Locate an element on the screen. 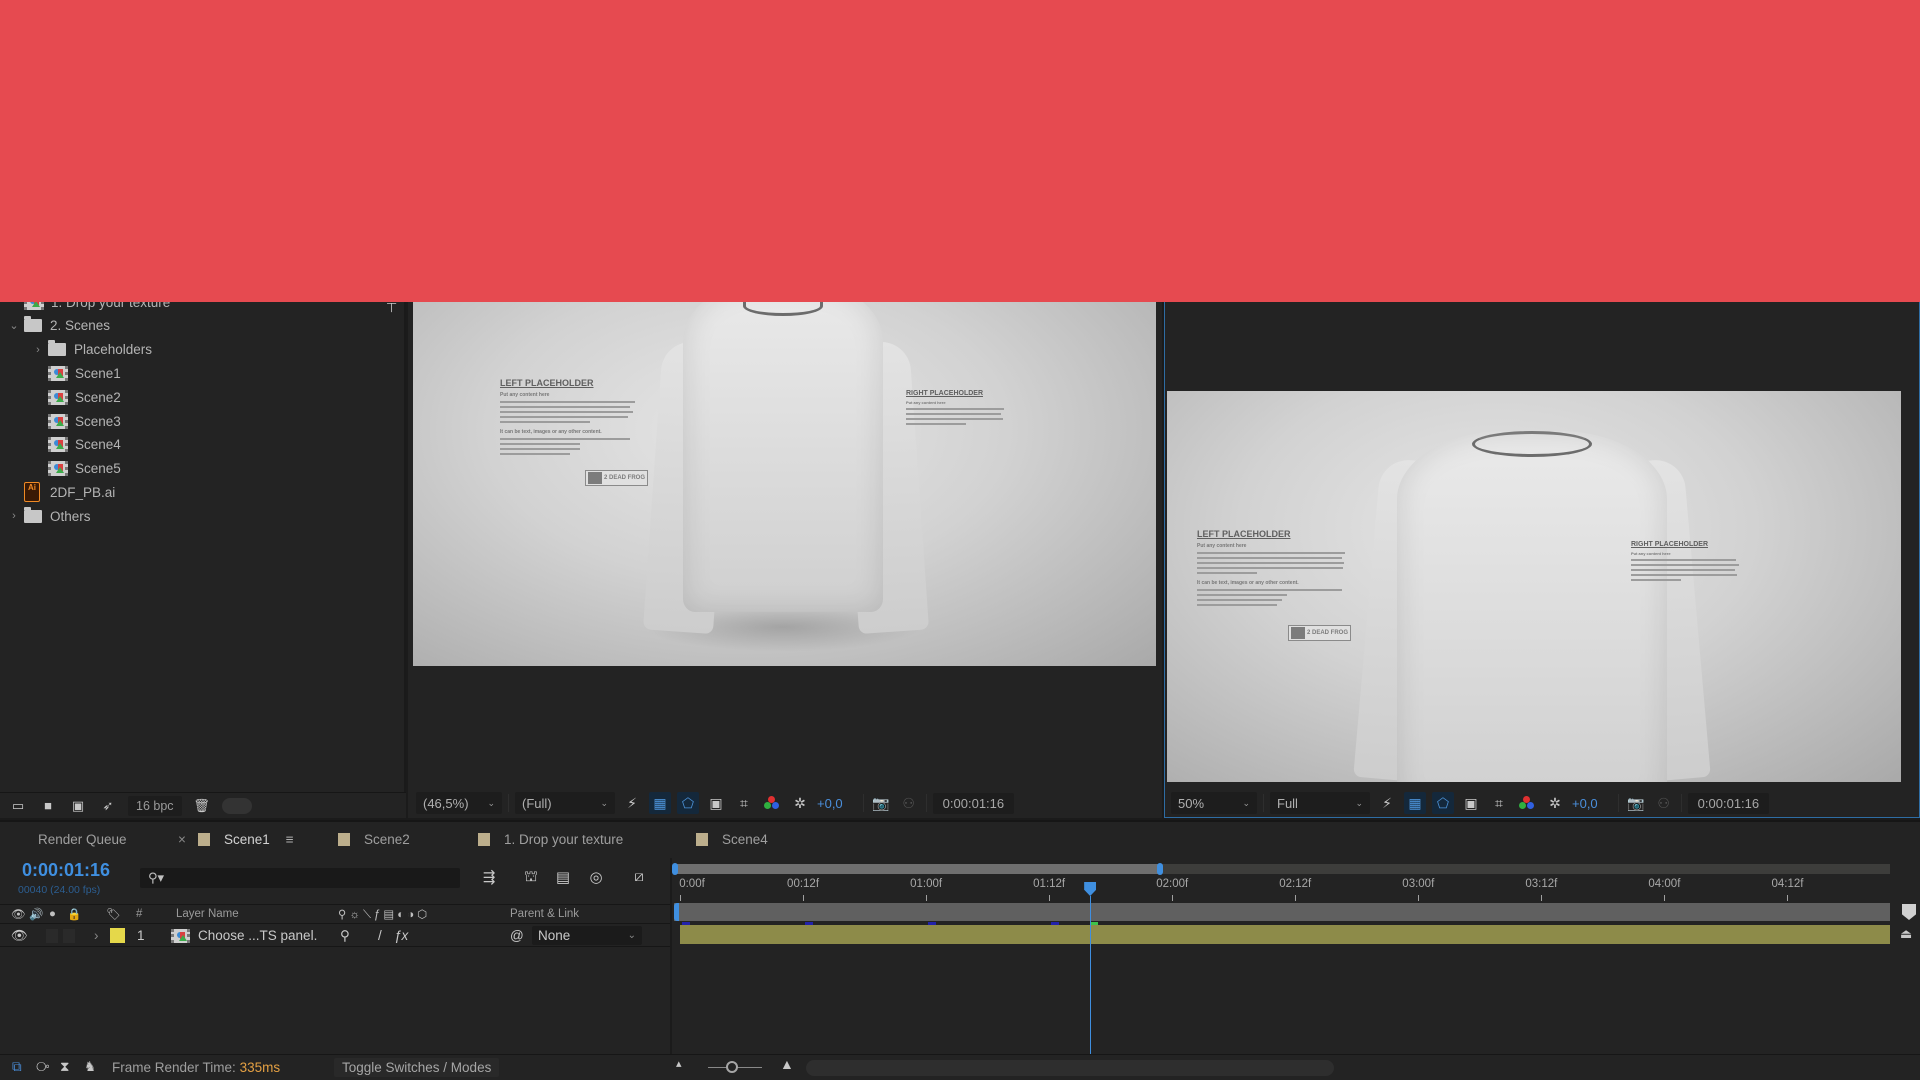 This screenshot has width=1920, height=1080. trash-icon: 🗑 is located at coordinates (202, 805).